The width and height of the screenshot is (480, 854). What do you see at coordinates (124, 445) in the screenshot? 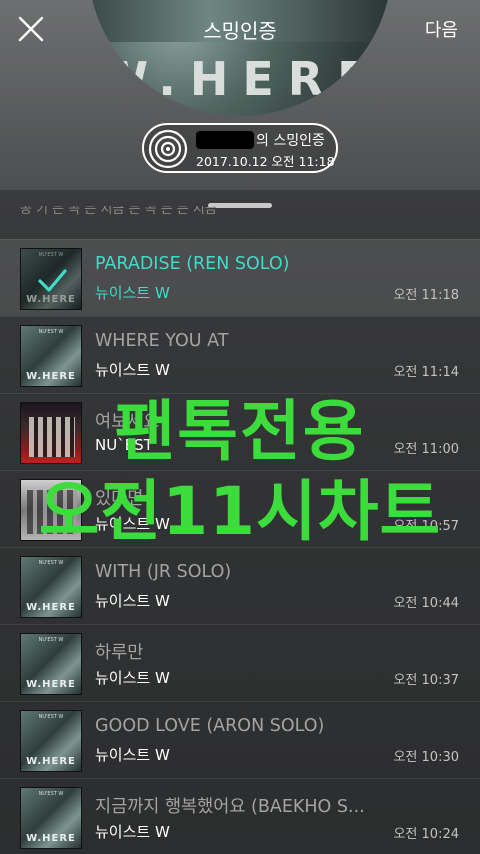
I see `song-artist: NU`EST` at bounding box center [124, 445].